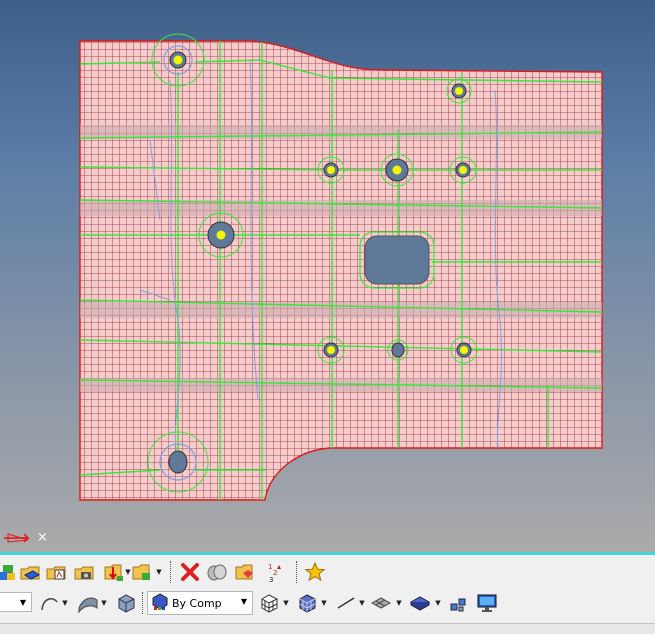 The height and width of the screenshot is (634, 655). I want to click on entity-tree-icon, so click(459, 603).